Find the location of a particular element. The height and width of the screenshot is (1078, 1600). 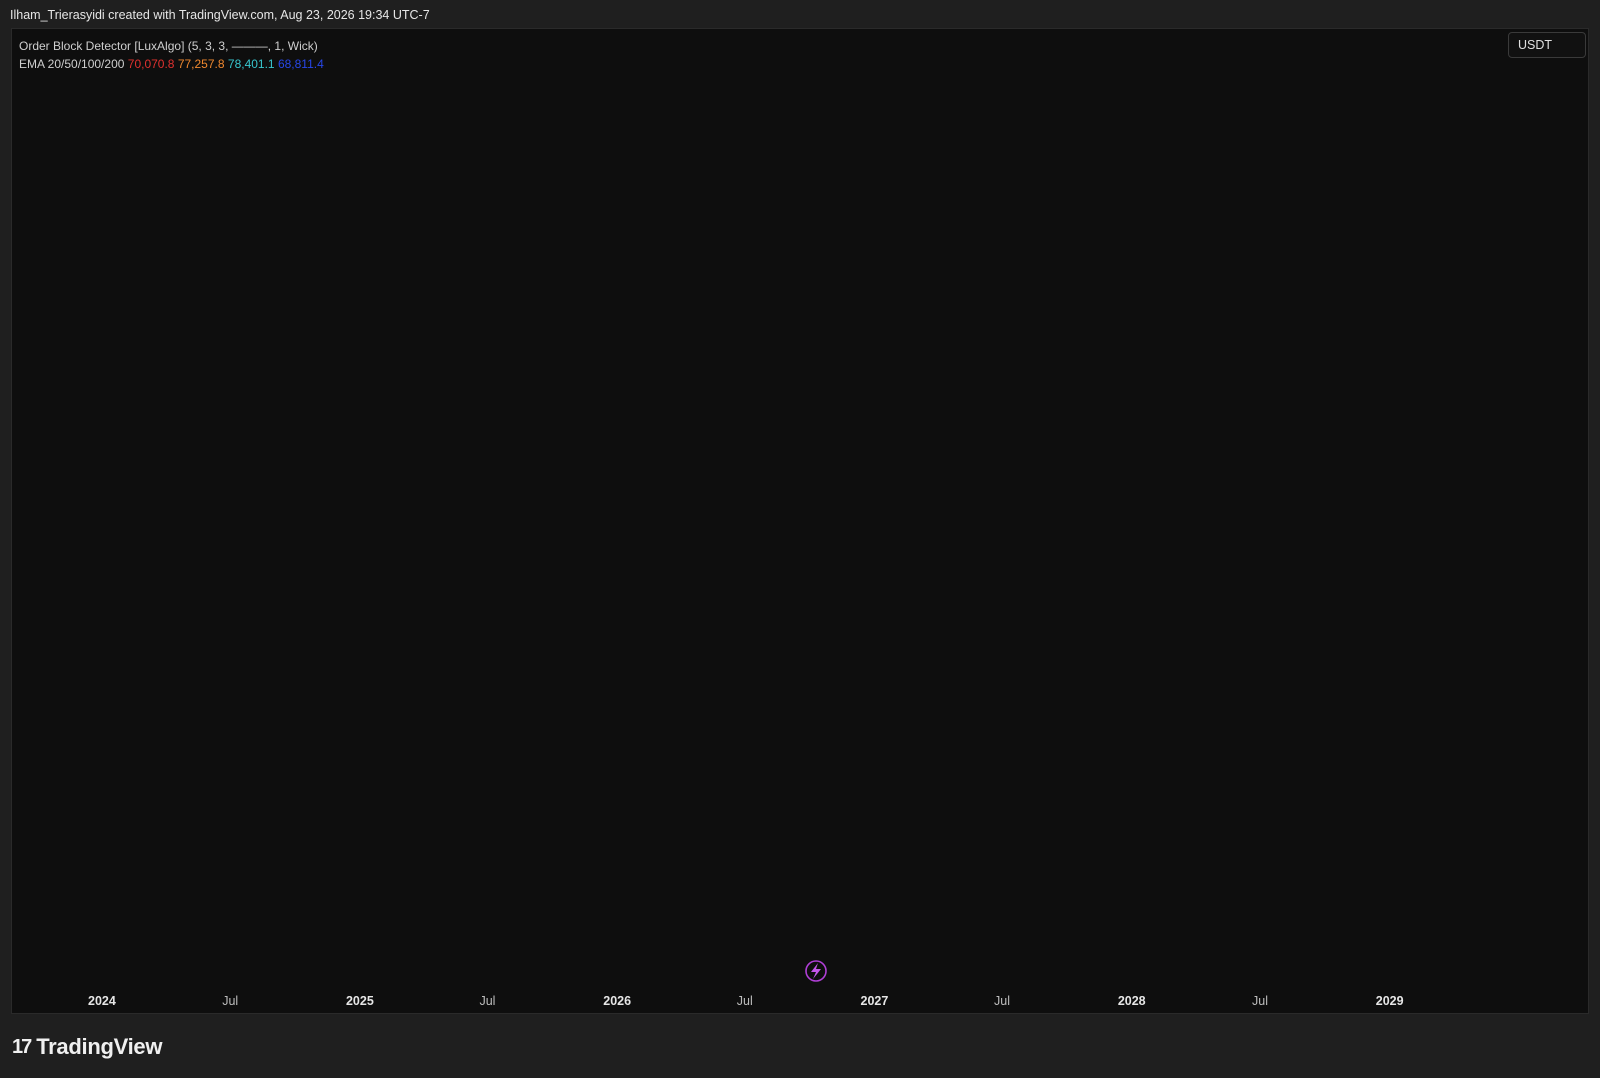

tradingview-logo: 17 TradingView is located at coordinates (87, 1047).